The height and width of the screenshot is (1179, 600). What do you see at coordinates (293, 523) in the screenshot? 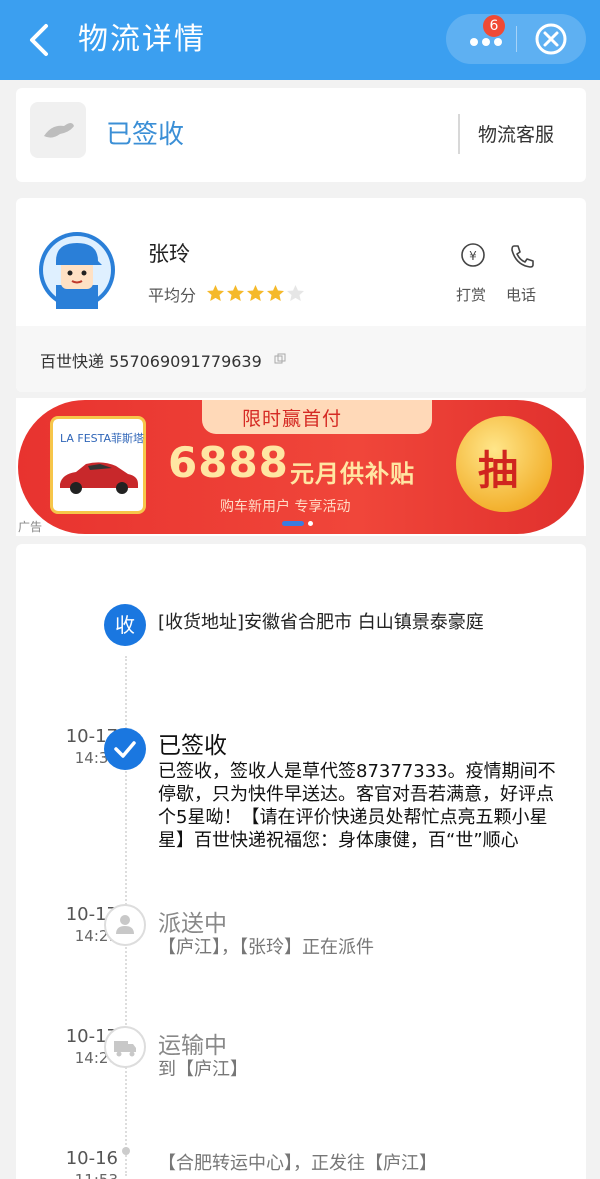
I see `carousel-dot-active` at bounding box center [293, 523].